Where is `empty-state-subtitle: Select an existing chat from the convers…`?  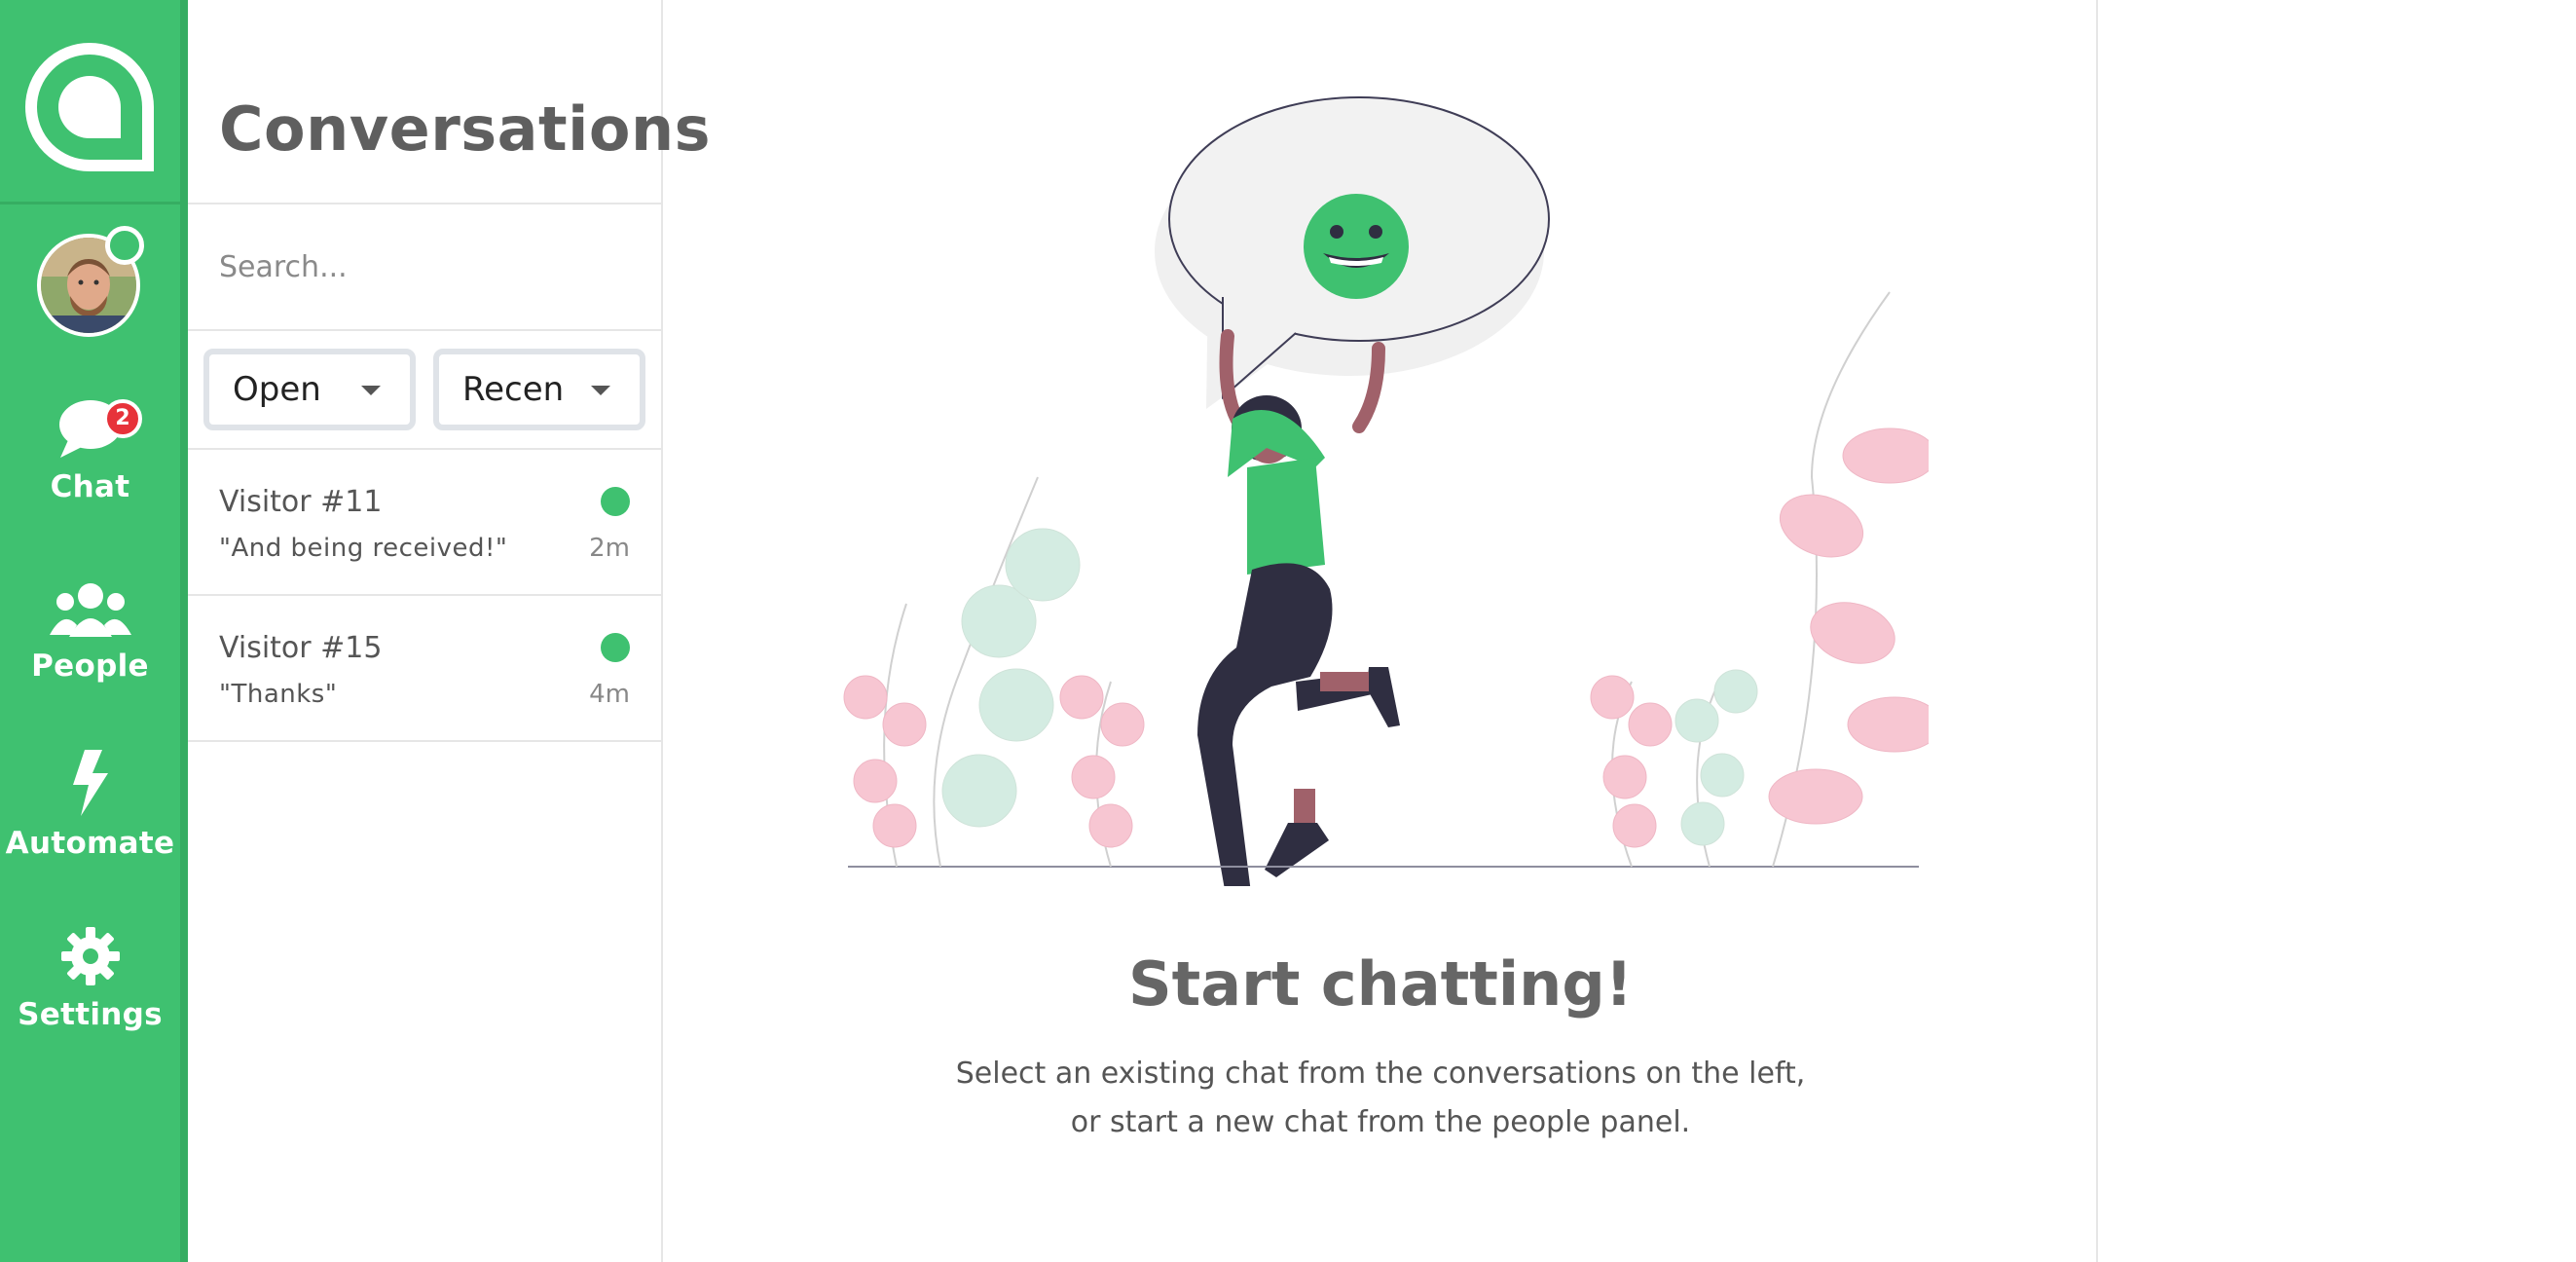
empty-state-subtitle: Select an existing chat from the convers… is located at coordinates (1380, 1098).